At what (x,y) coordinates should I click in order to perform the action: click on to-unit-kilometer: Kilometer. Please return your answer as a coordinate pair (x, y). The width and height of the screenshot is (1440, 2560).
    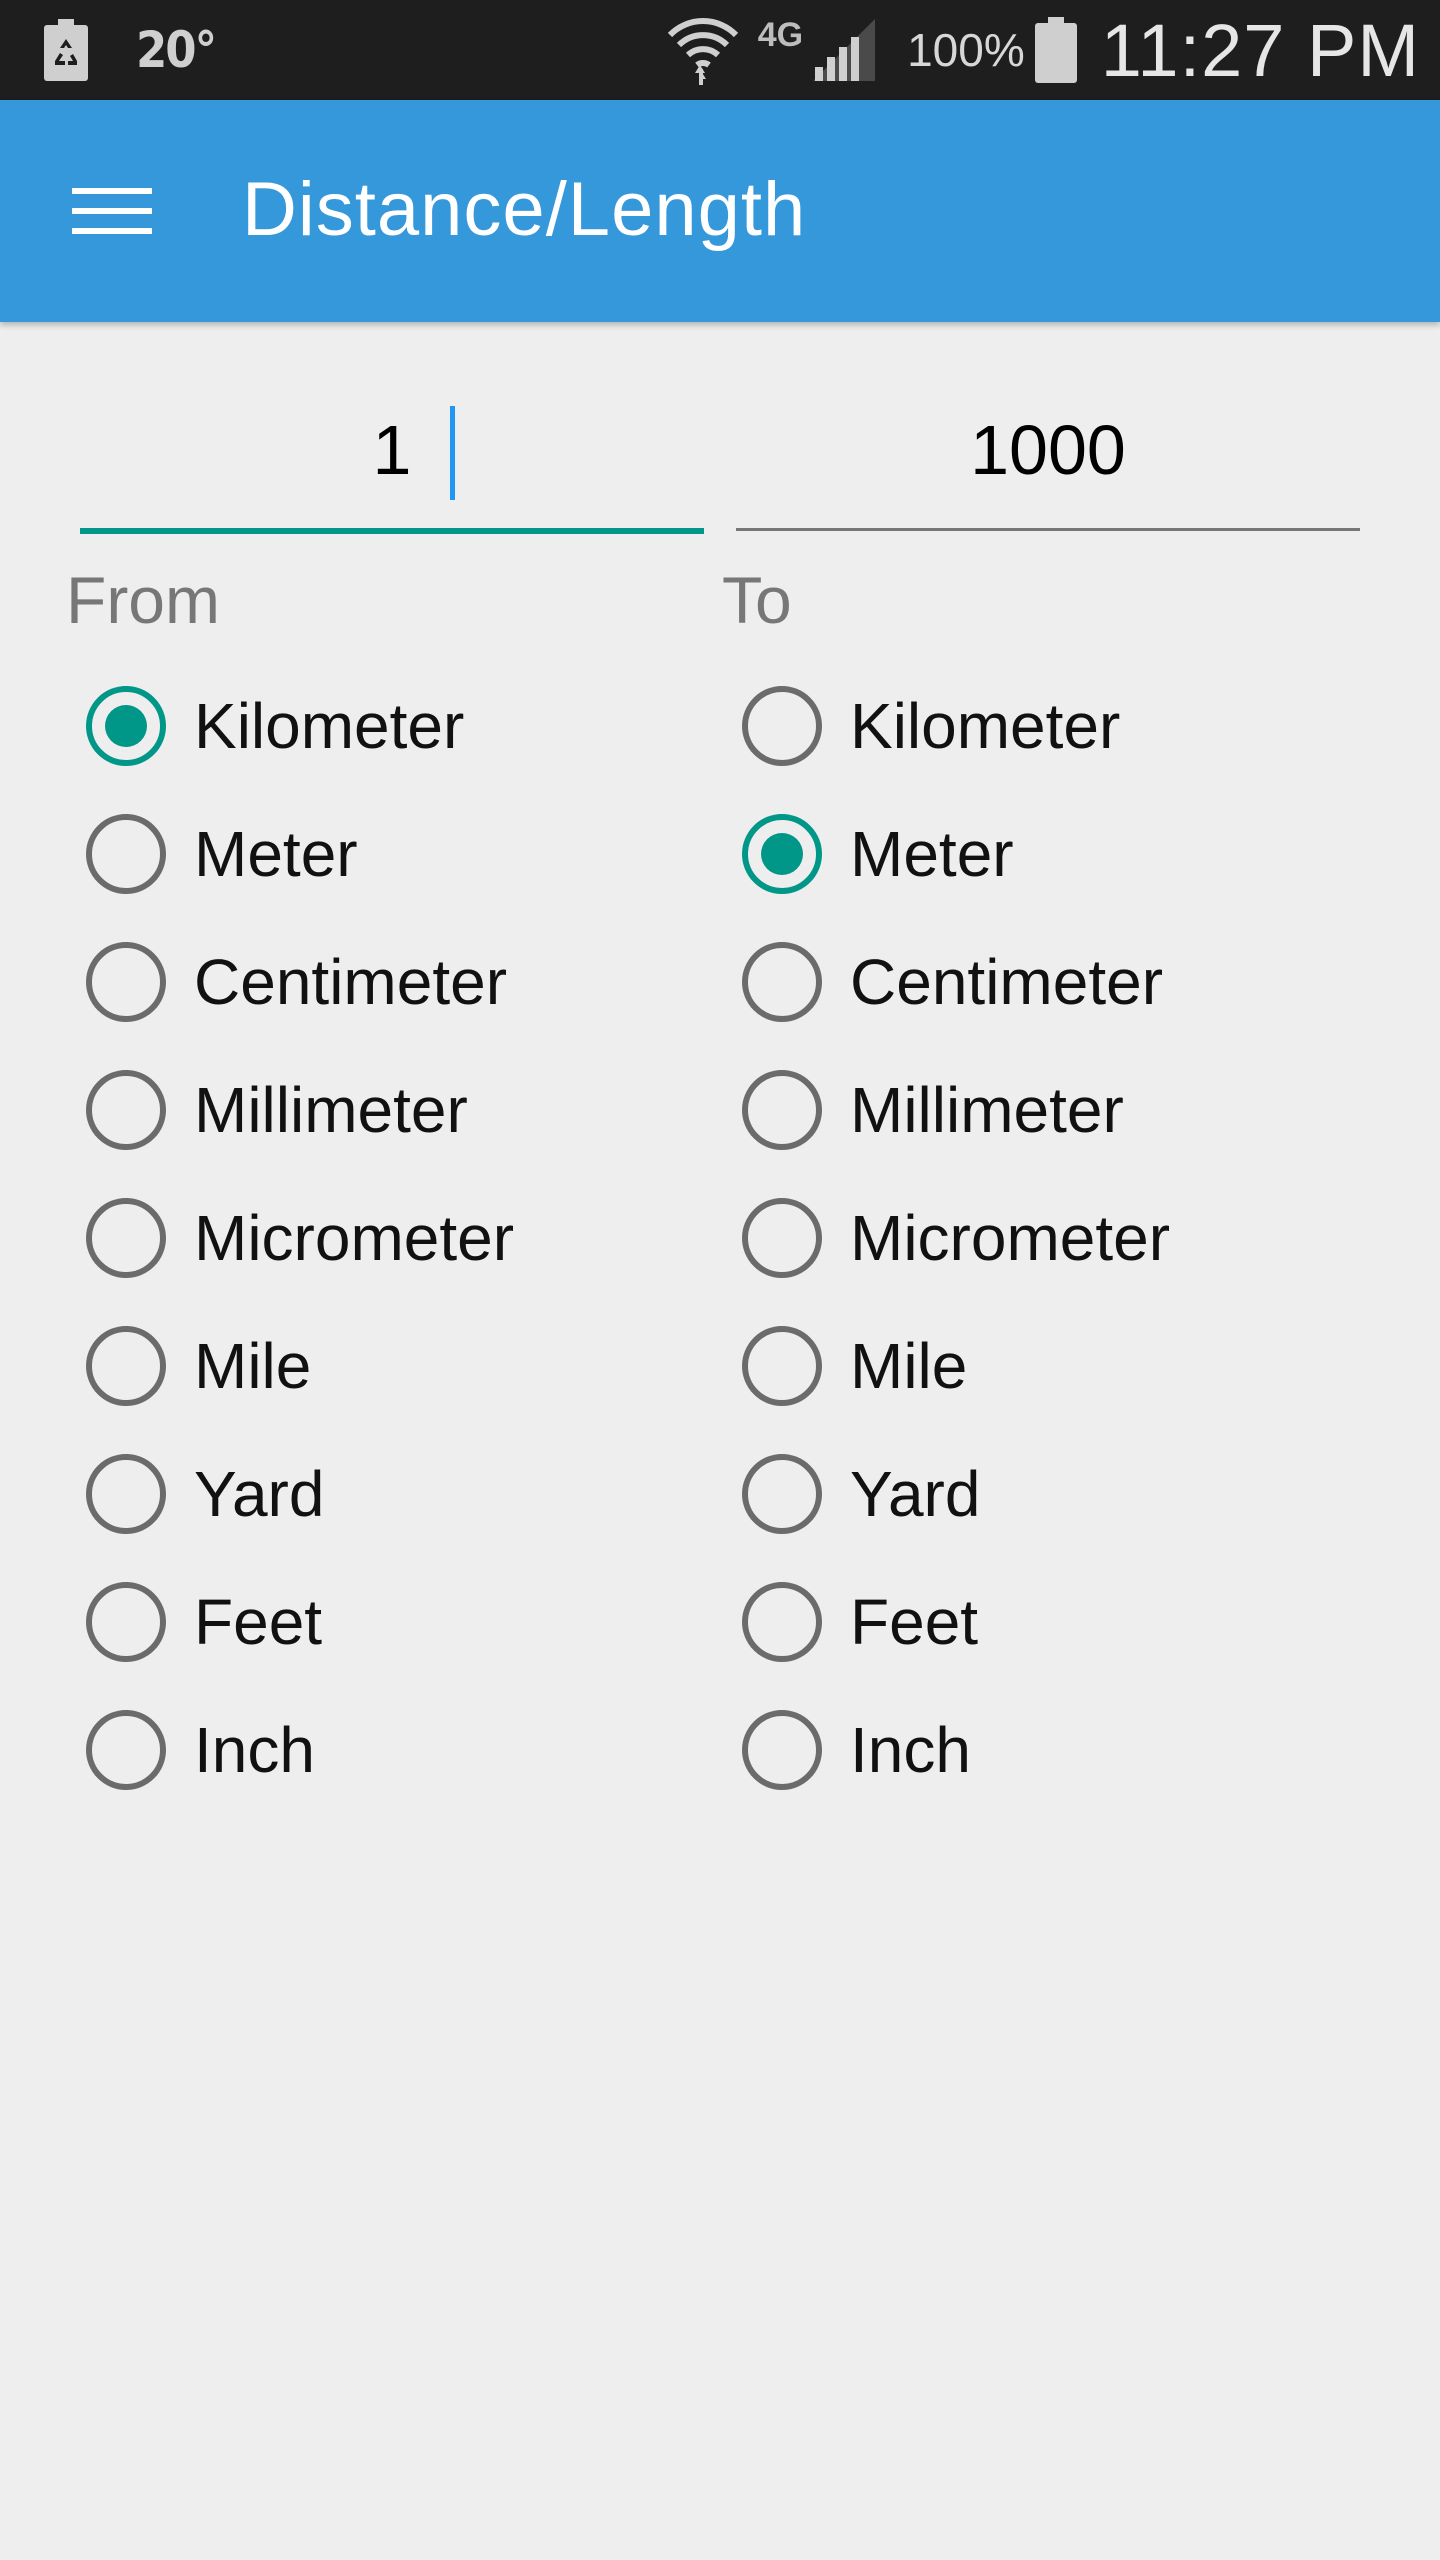
    Looking at the image, I should click on (1062, 726).